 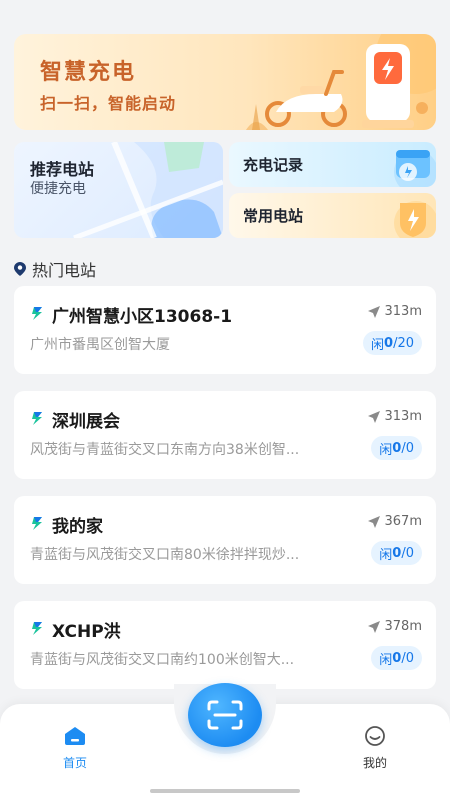 I want to click on station-card: 深圳展会 313m 风茂街与青蓝街交叉口东南方向38米创智... 闲 0/0, so click(x=225, y=435).